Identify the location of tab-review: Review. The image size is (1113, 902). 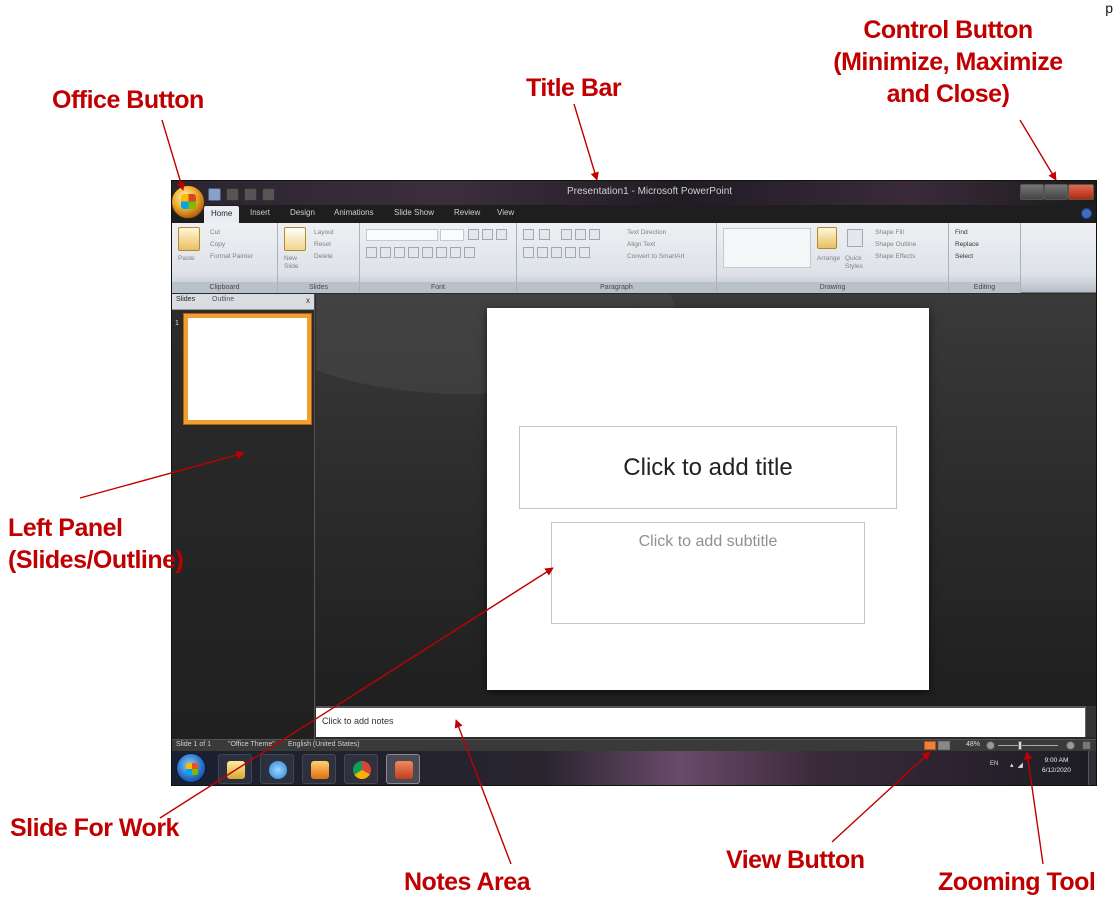
(467, 212).